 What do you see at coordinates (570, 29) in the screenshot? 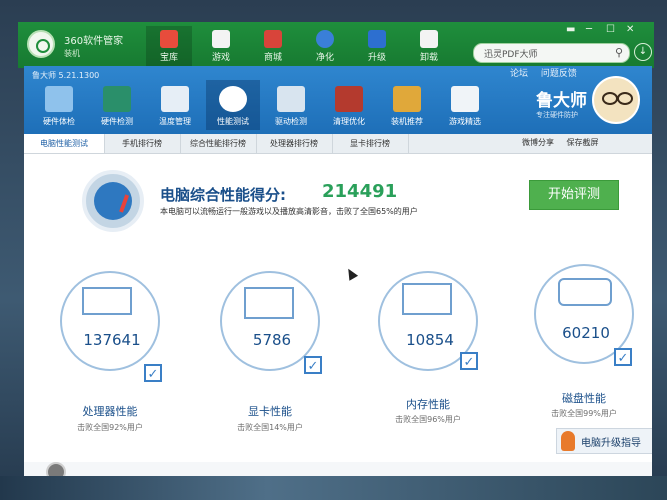
I see `skin-button: ▬` at bounding box center [570, 29].